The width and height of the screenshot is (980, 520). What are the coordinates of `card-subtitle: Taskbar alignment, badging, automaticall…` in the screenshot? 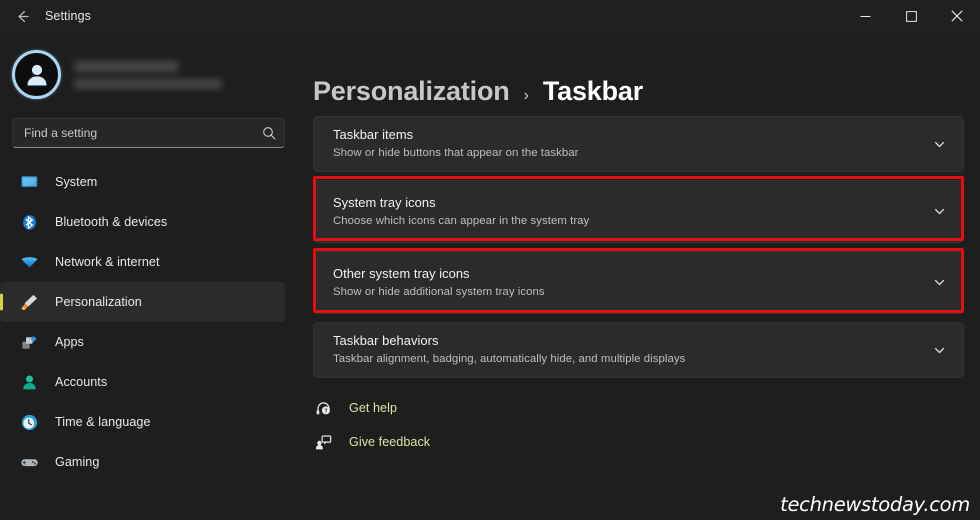 It's located at (509, 359).